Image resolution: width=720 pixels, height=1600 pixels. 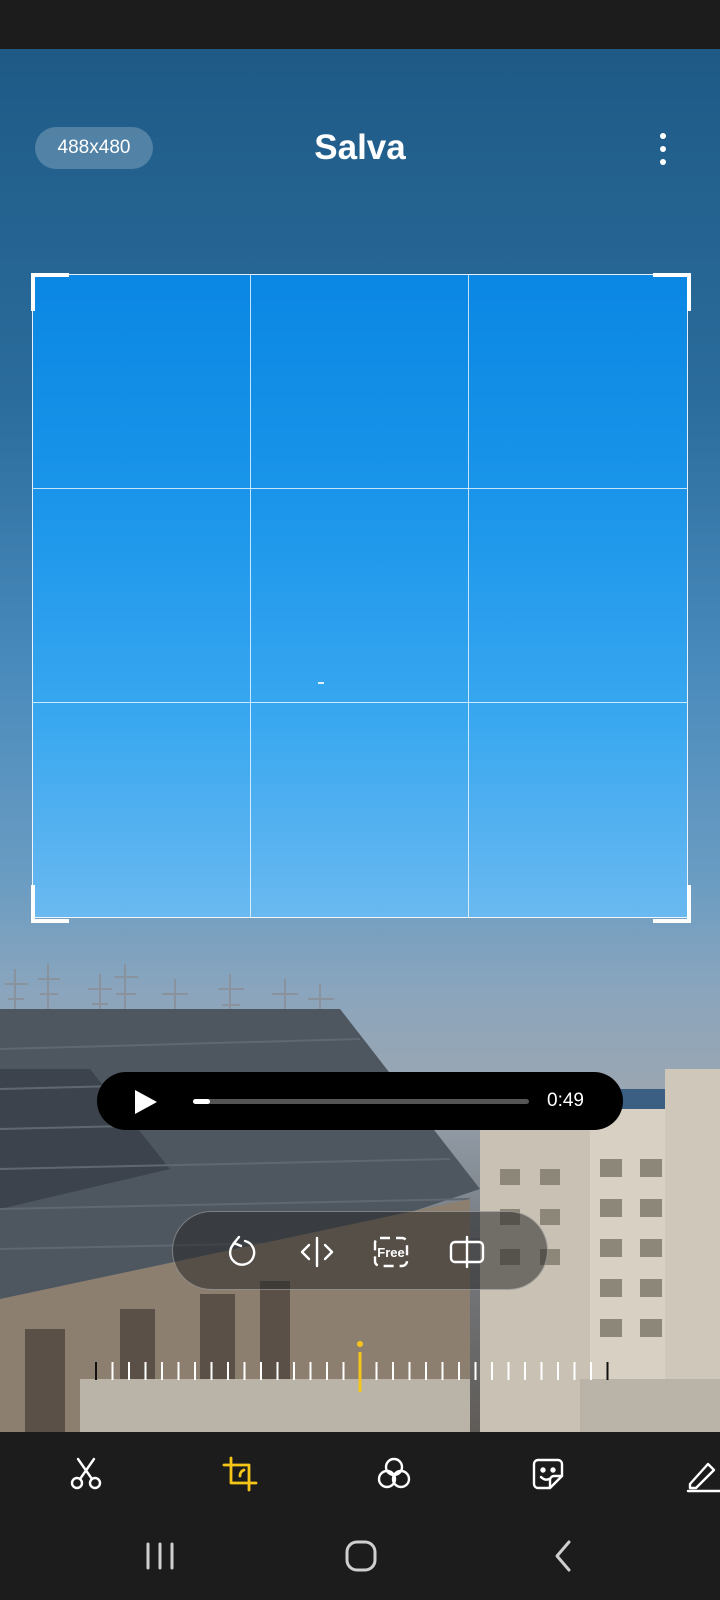 I want to click on flip-horizontal-icon, so click(x=317, y=1252).